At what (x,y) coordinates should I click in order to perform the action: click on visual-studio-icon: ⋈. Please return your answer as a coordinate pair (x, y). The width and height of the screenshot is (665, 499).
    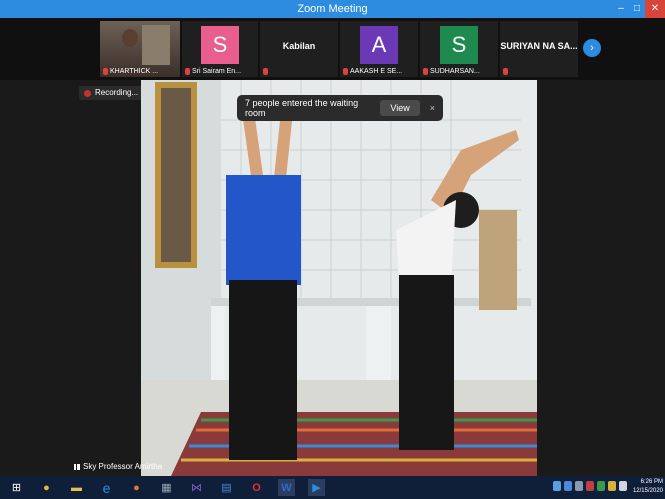
    Looking at the image, I should click on (196, 487).